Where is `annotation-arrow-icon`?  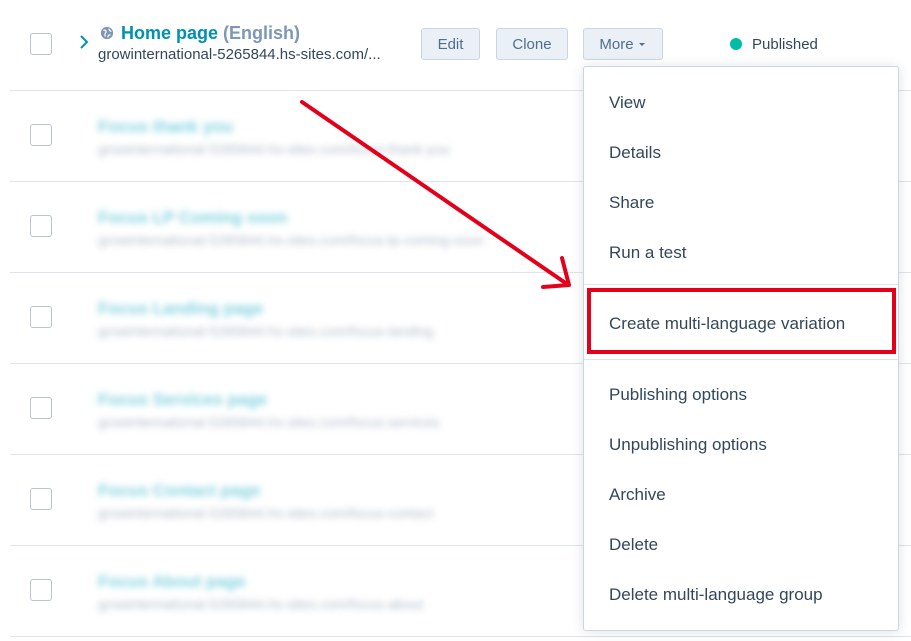
annotation-arrow-icon is located at coordinates (435, 194).